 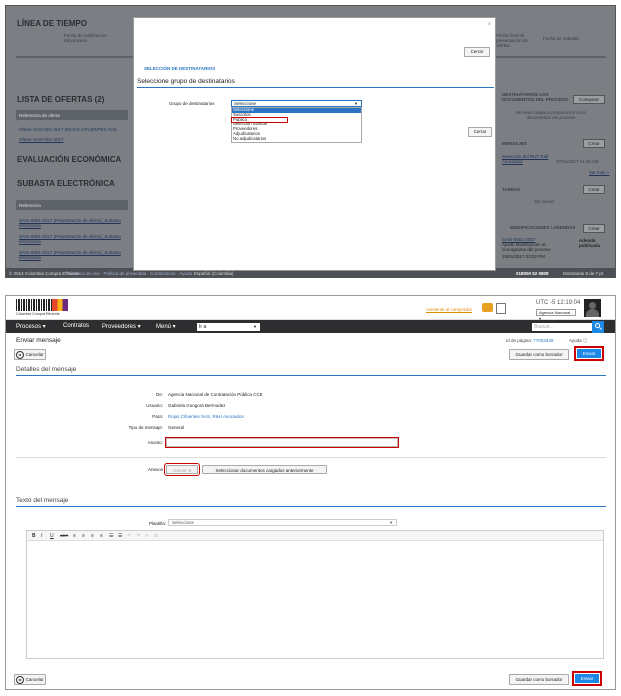 What do you see at coordinates (159, 394) in the screenshot?
I see `from-label: De:` at bounding box center [159, 394].